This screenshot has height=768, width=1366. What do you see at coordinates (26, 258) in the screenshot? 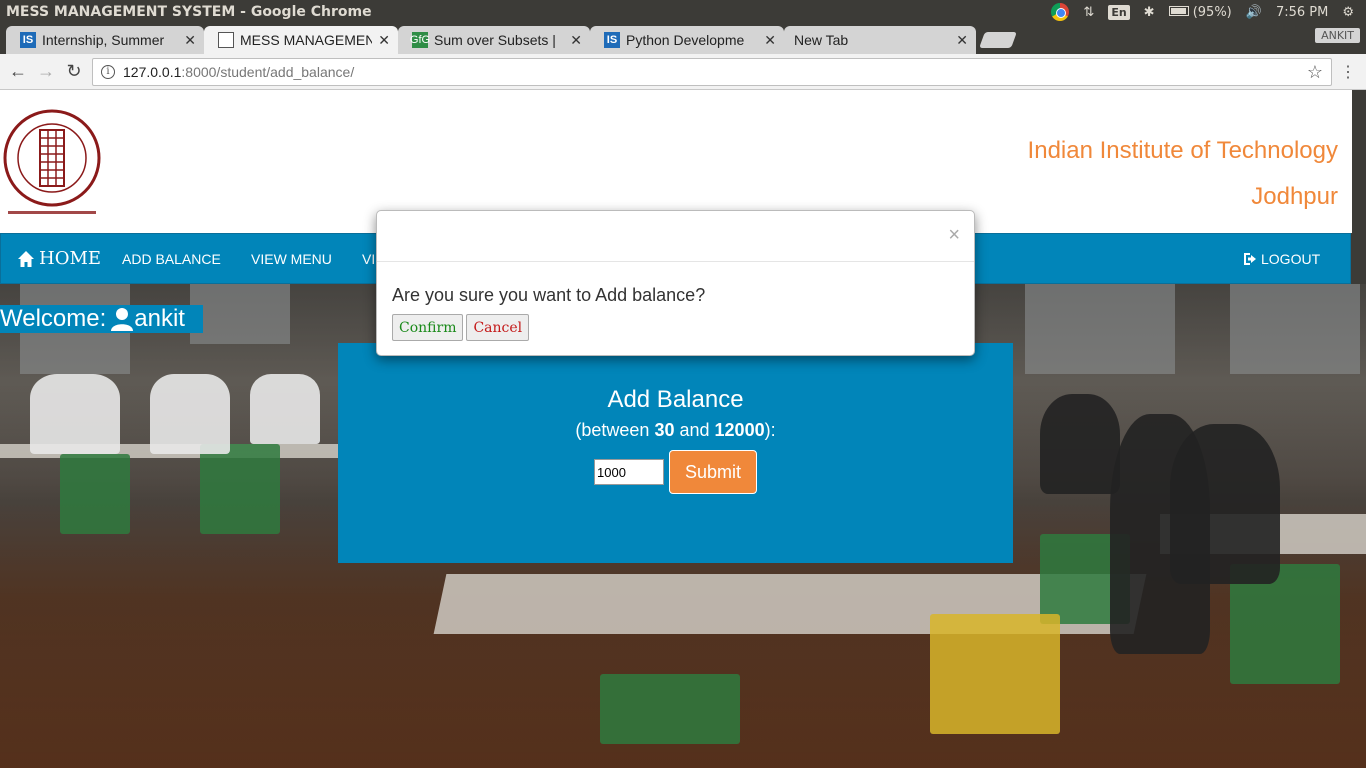
I see `home-icon` at bounding box center [26, 258].